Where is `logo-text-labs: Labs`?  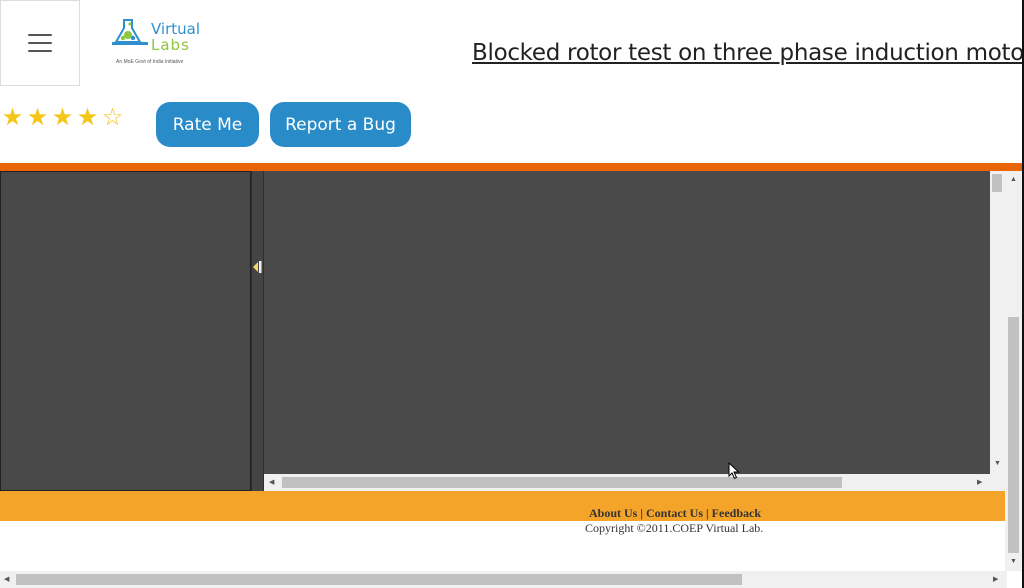 logo-text-labs: Labs is located at coordinates (170, 45).